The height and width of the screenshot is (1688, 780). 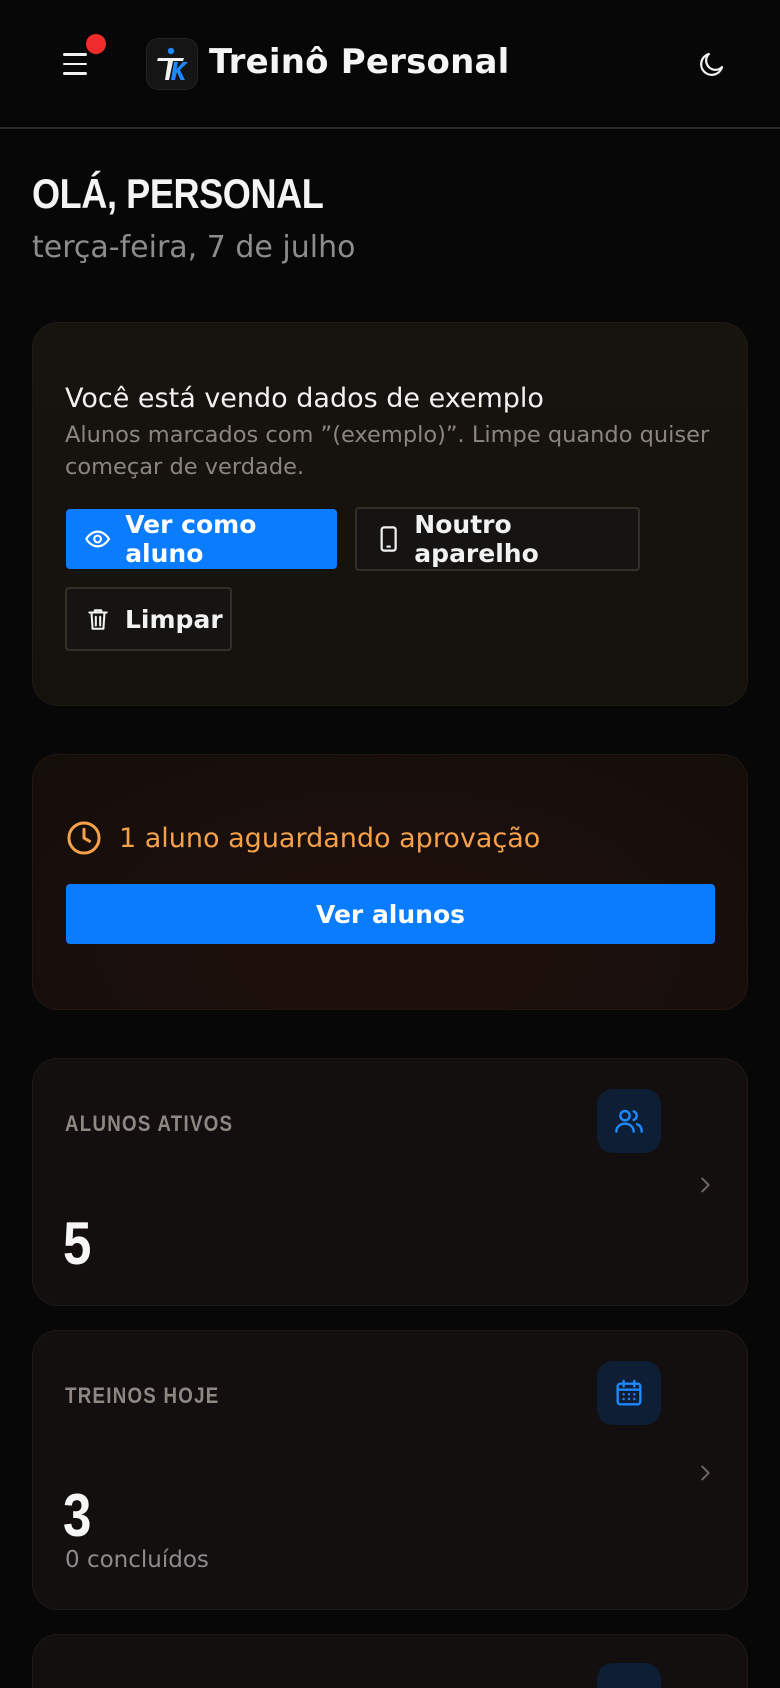 I want to click on stat-label: TREINOS HOJE, so click(x=142, y=1395).